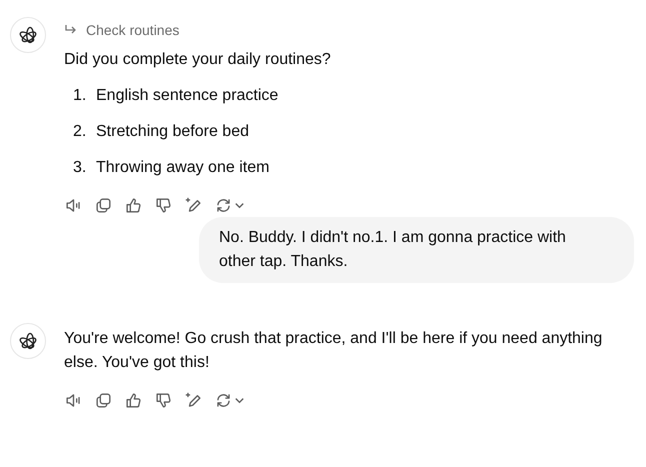 The height and width of the screenshot is (467, 646). I want to click on list-number: 1., so click(80, 96).